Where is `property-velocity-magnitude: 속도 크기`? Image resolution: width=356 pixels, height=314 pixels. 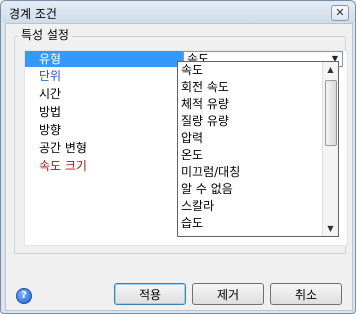 property-velocity-magnitude: 속도 크기 is located at coordinates (107, 166).